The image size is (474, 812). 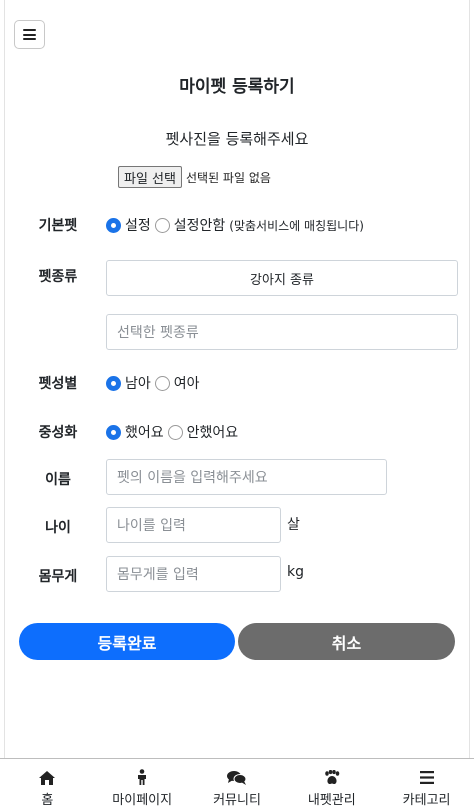 I want to click on neutered-radio-no, so click(x=175, y=432).